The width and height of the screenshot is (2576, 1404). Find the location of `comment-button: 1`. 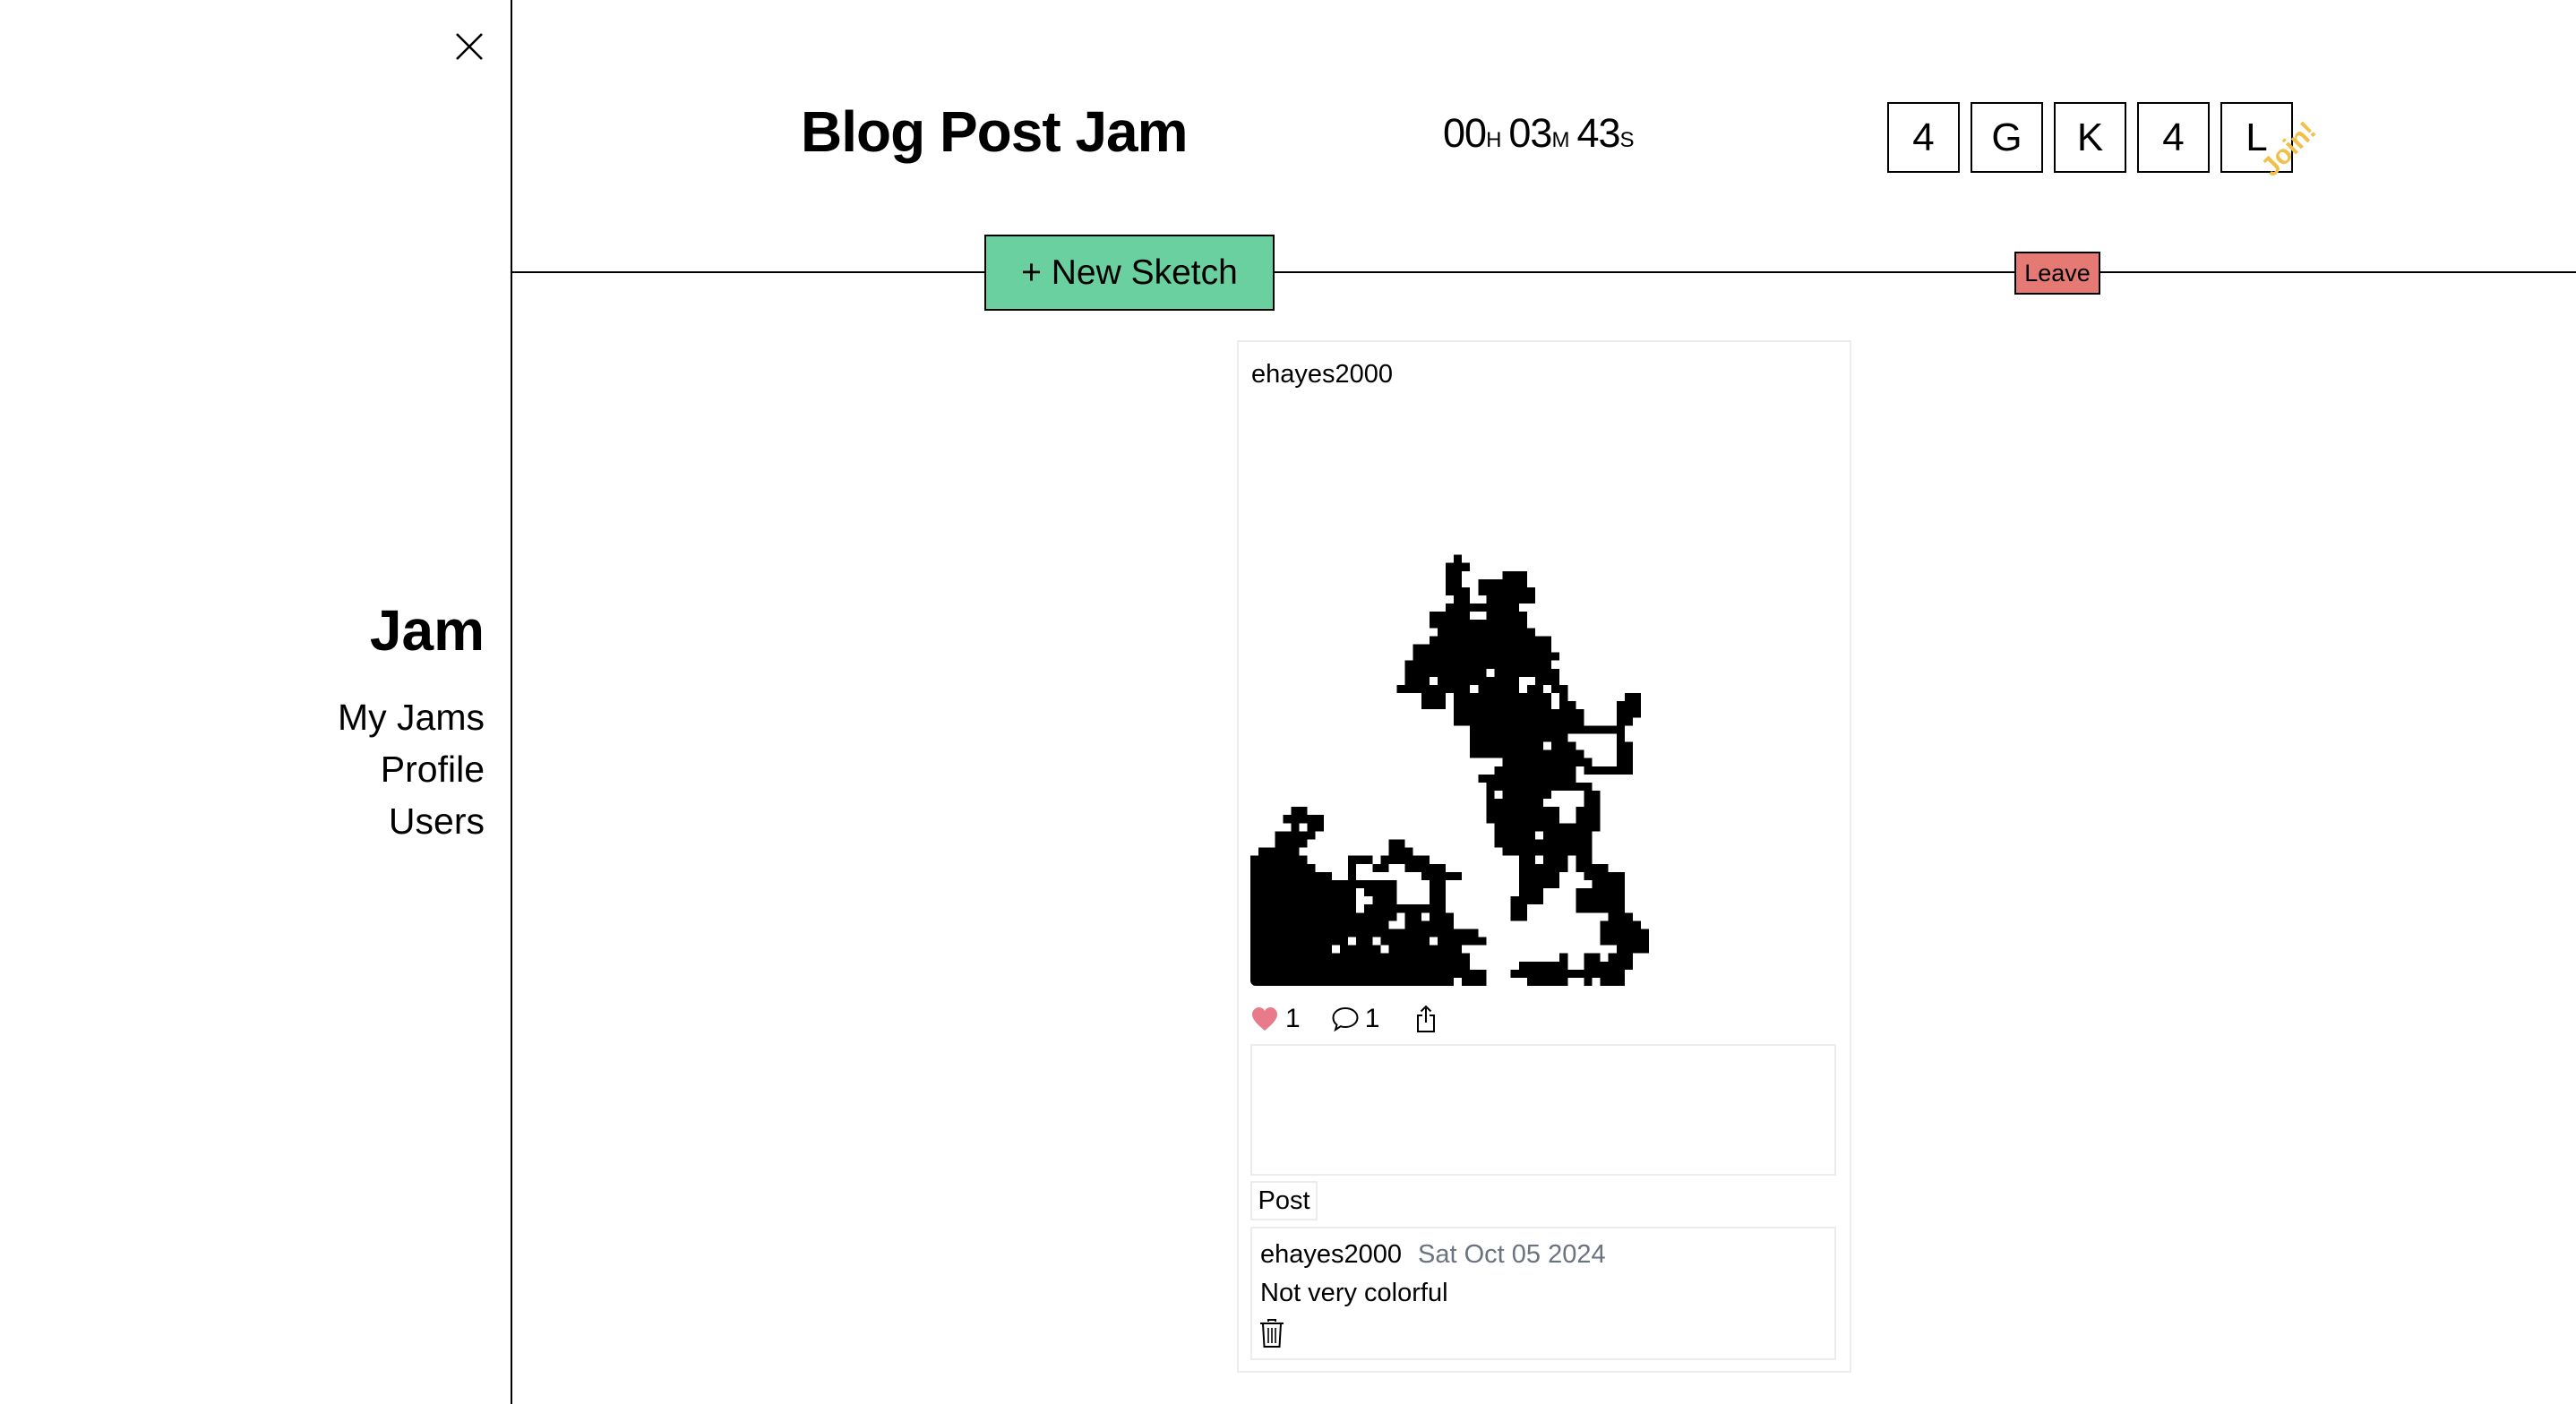

comment-button: 1 is located at coordinates (1355, 1019).